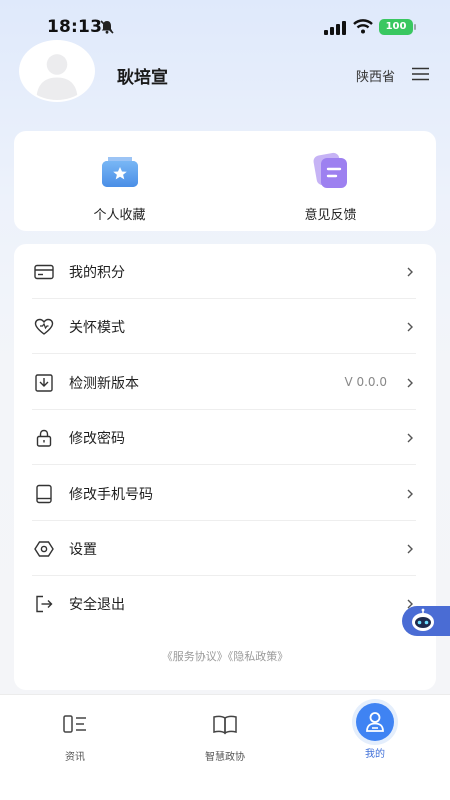  I want to click on favorites-icon, so click(119, 172).